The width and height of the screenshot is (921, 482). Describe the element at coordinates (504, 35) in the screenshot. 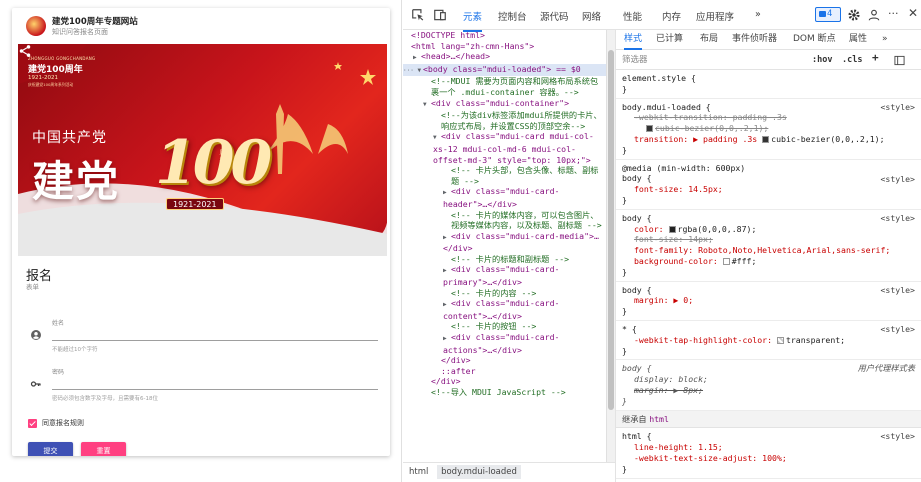

I see `dom-doctype: <!DOCTYPE html>` at that location.